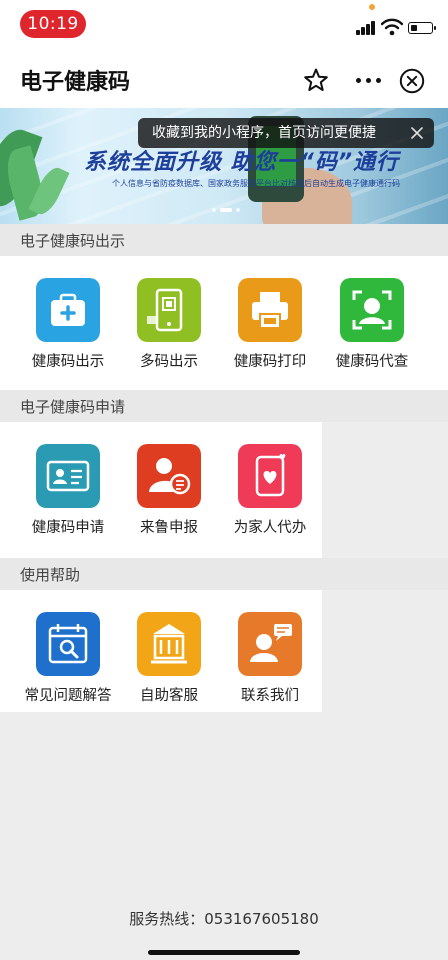  What do you see at coordinates (412, 81) in the screenshot?
I see `close-miniprogram-icon` at bounding box center [412, 81].